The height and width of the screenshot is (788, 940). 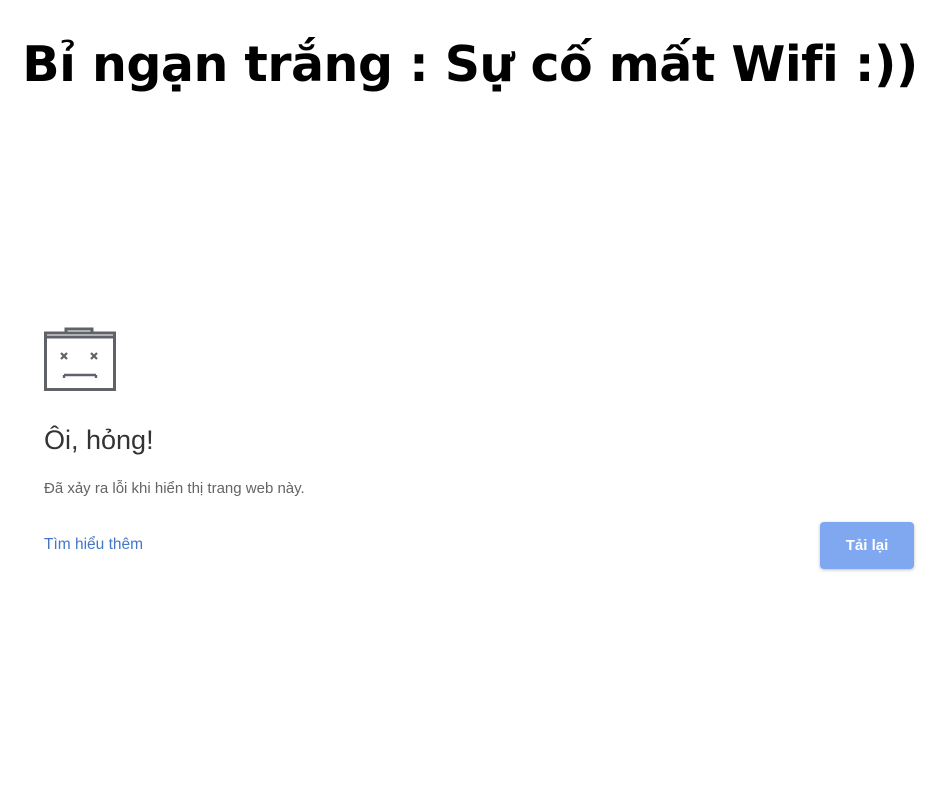 I want to click on reload-button: Tải lại, so click(x=867, y=545).